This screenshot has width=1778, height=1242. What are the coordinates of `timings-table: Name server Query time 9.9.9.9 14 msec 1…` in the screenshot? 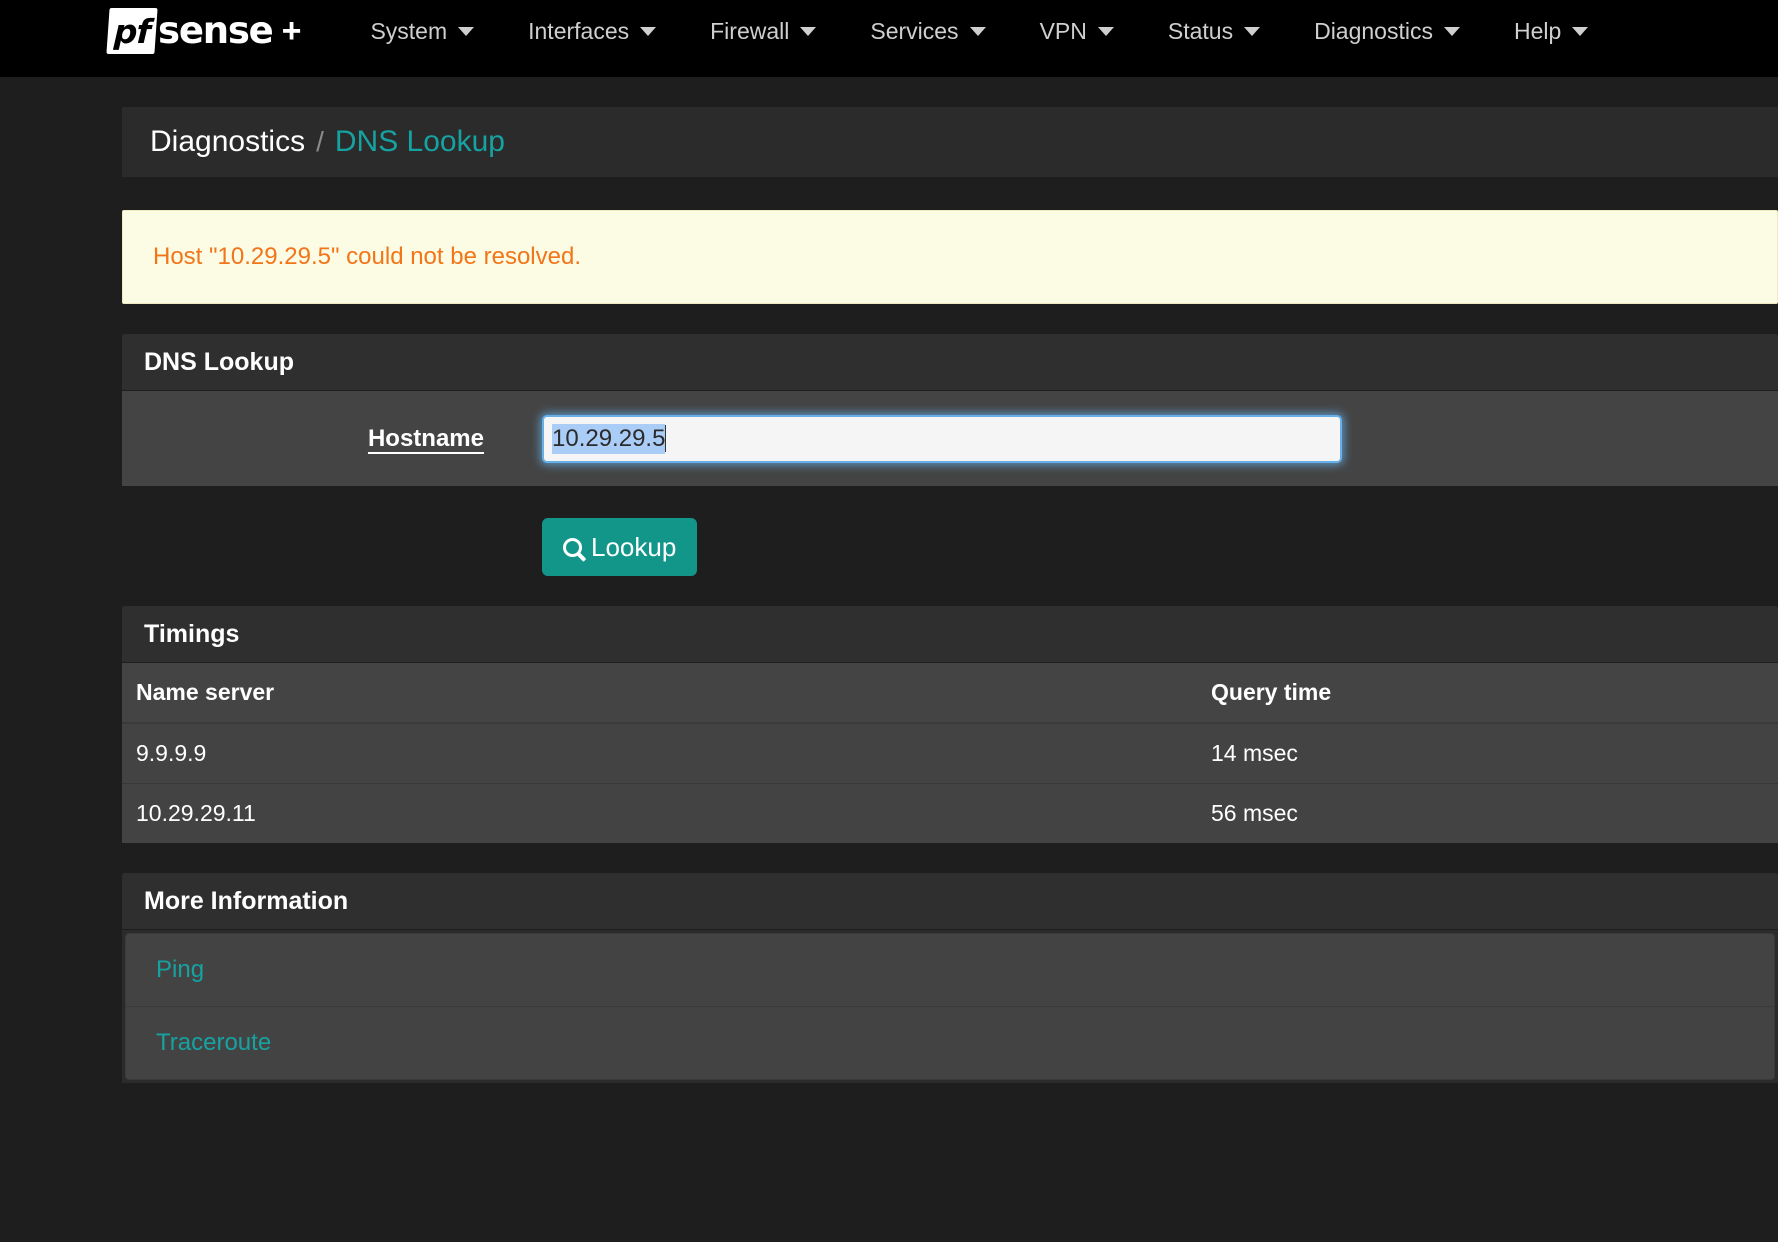 It's located at (950, 753).